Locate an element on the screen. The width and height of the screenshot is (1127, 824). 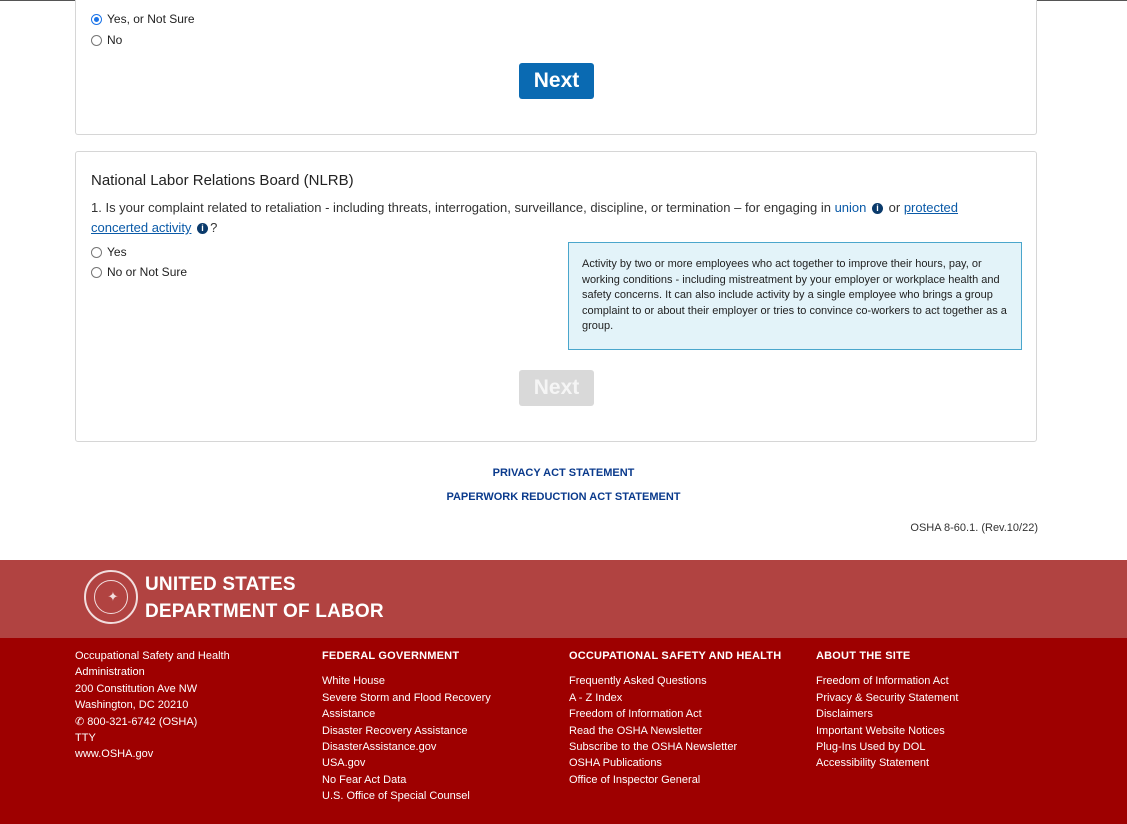
radio-label: Yes, or Not Sure is located at coordinates (151, 19).